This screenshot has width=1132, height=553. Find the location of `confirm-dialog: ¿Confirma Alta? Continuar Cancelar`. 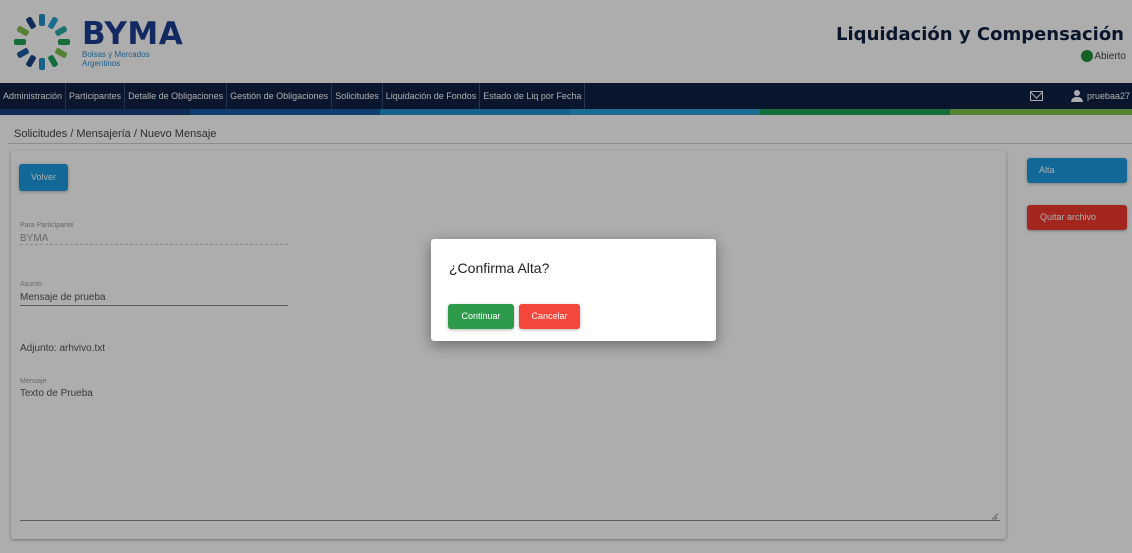

confirm-dialog: ¿Confirma Alta? Continuar Cancelar is located at coordinates (573, 290).